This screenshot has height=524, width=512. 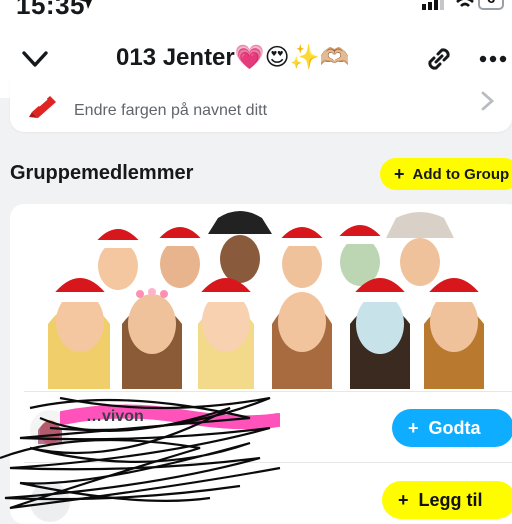 What do you see at coordinates (461, 174) in the screenshot?
I see `add-to-group-label: Add to Group` at bounding box center [461, 174].